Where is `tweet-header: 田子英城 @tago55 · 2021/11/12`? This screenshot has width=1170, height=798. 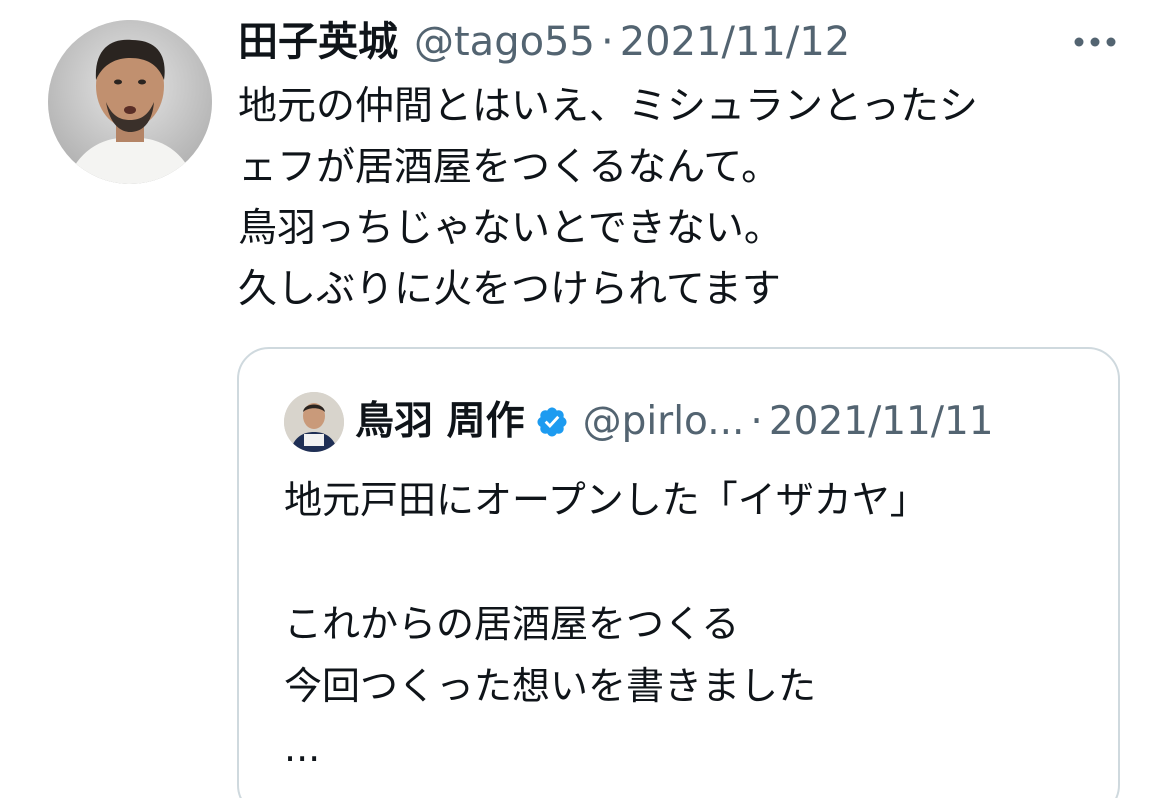
tweet-header: 田子英城 @tago55 · 2021/11/12 is located at coordinates (544, 42).